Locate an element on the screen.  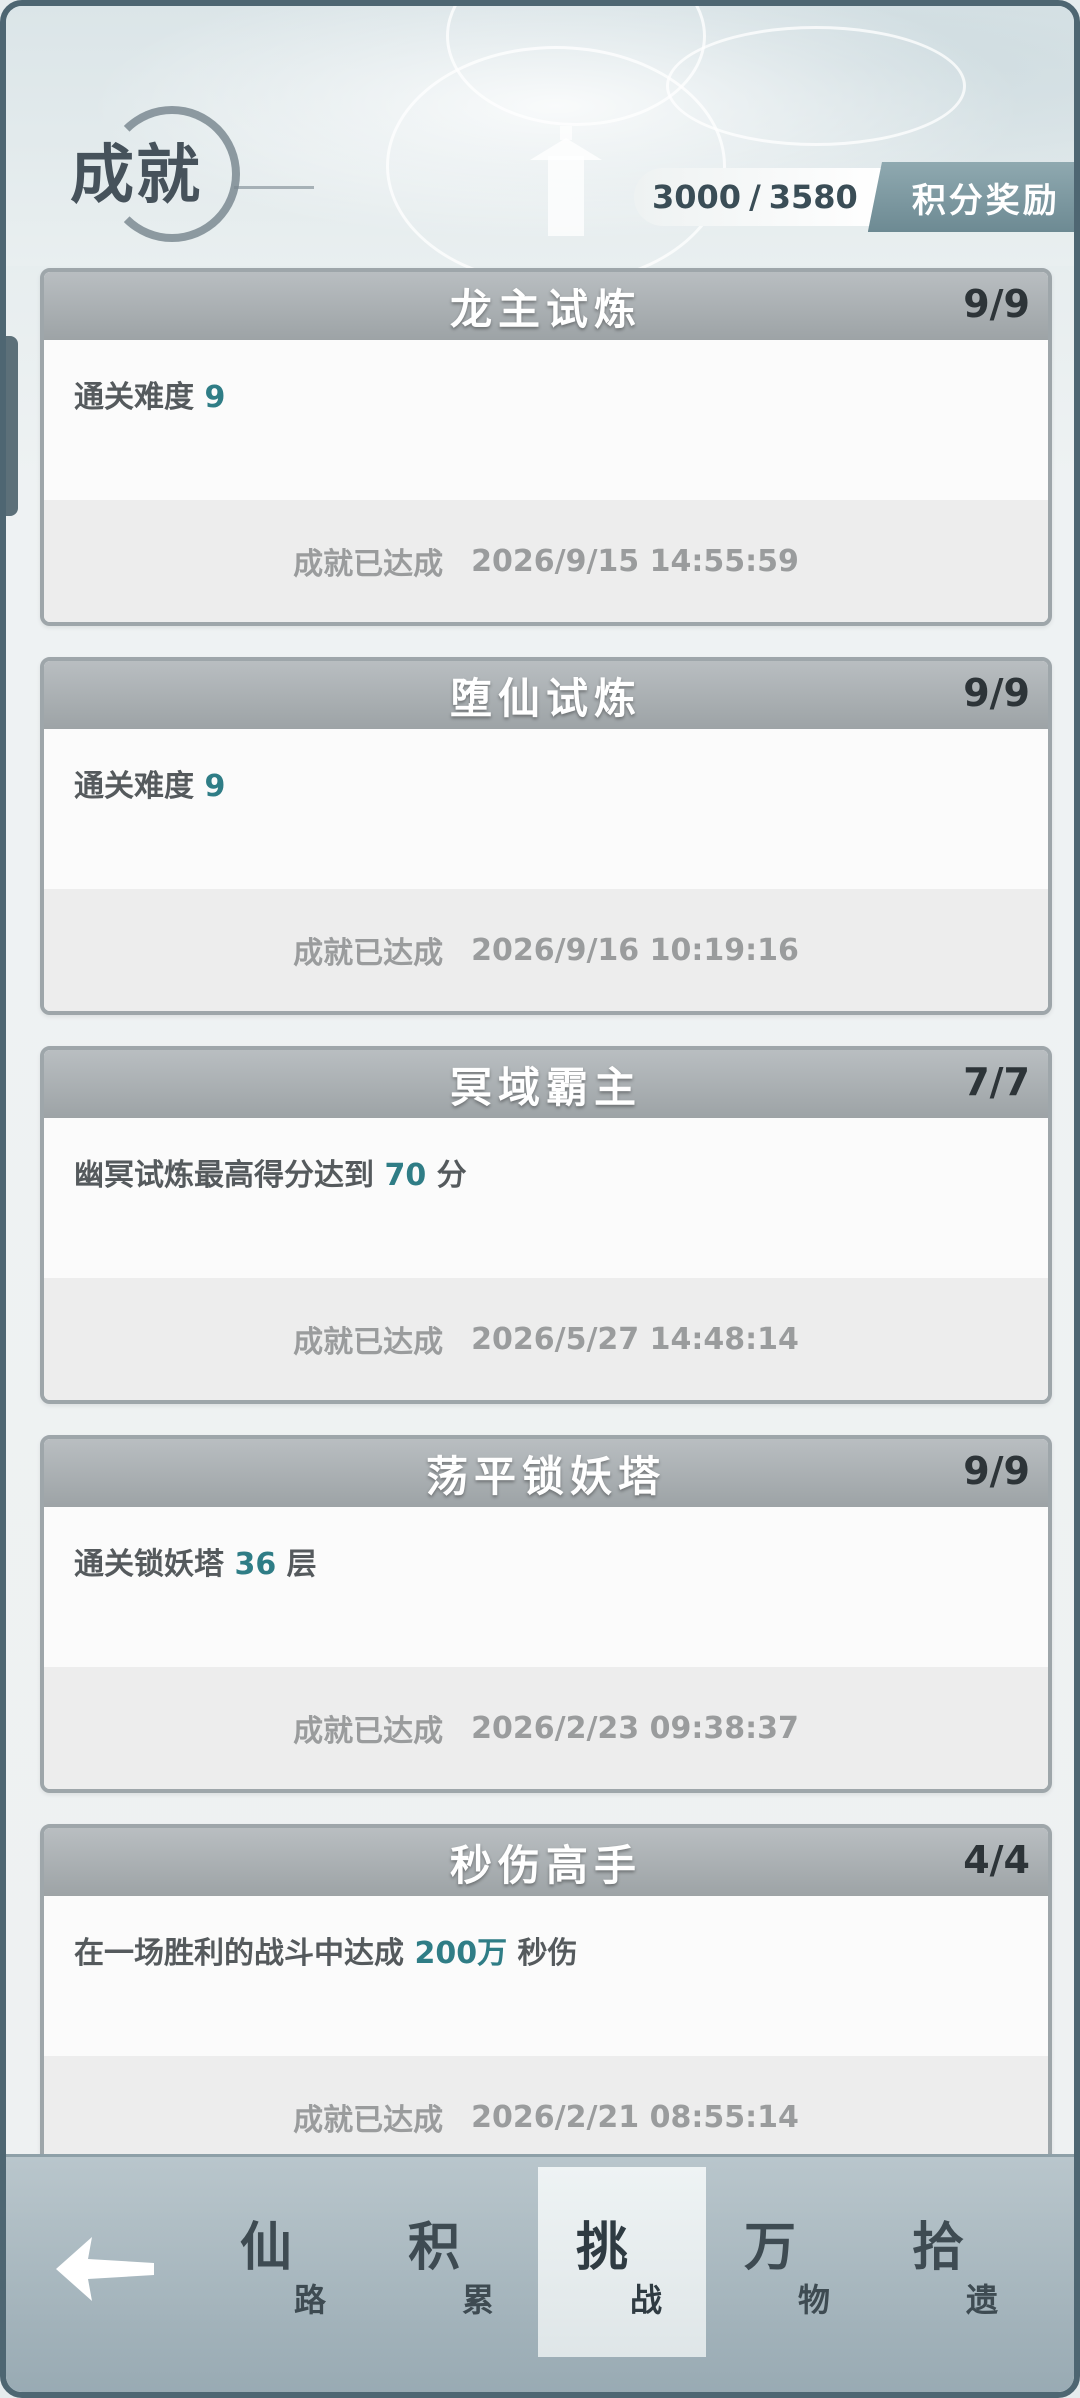
score-display: 3000 / 3580 is located at coordinates (758, 197).